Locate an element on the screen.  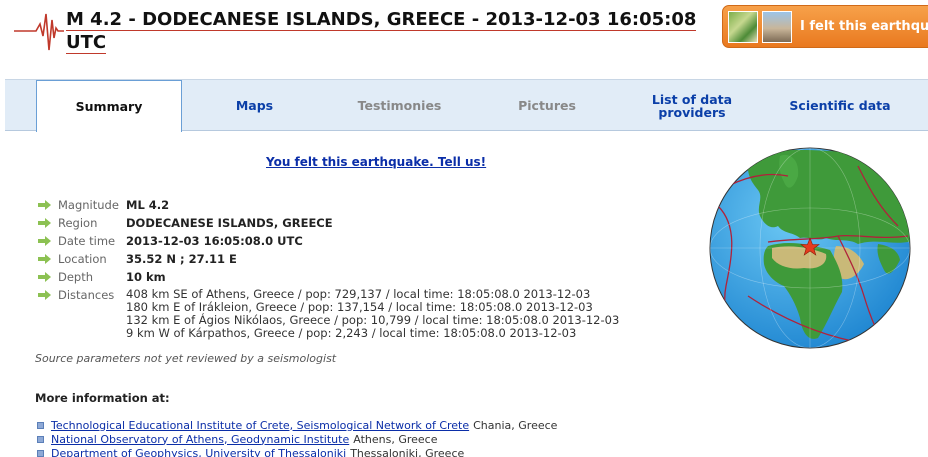
felt-map-thumbnail-icon is located at coordinates (743, 26).